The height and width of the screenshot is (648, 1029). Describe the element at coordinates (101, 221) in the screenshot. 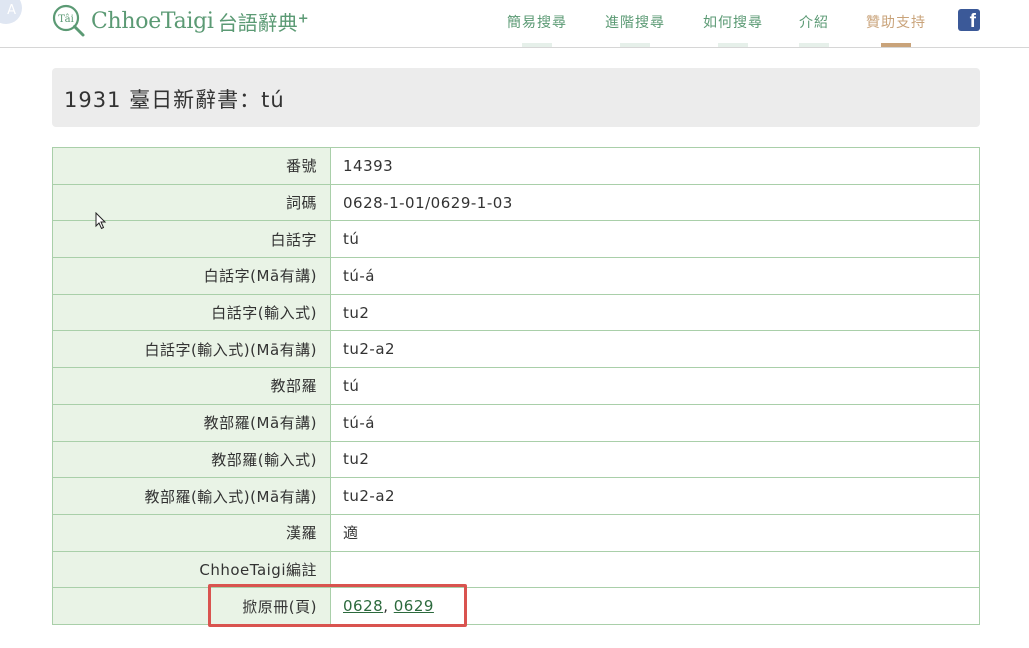

I see `mouse-cursor-icon` at that location.